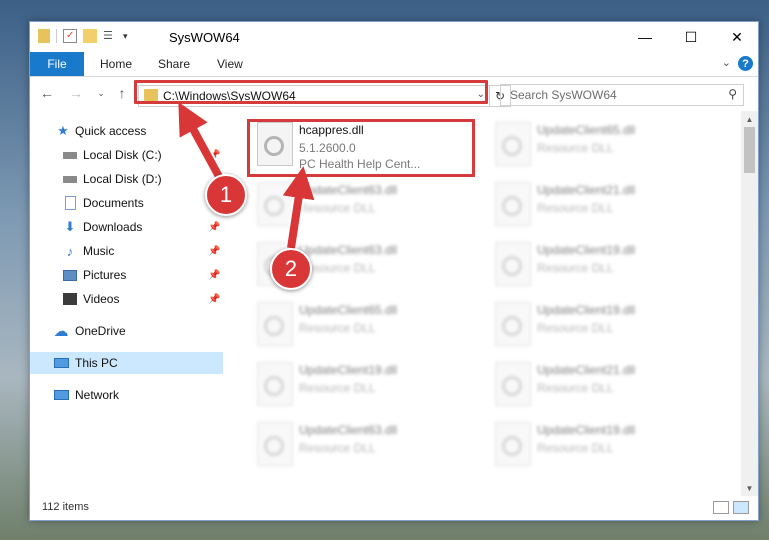  I want to click on sidebar-item-label: Downloads, so click(113, 227).